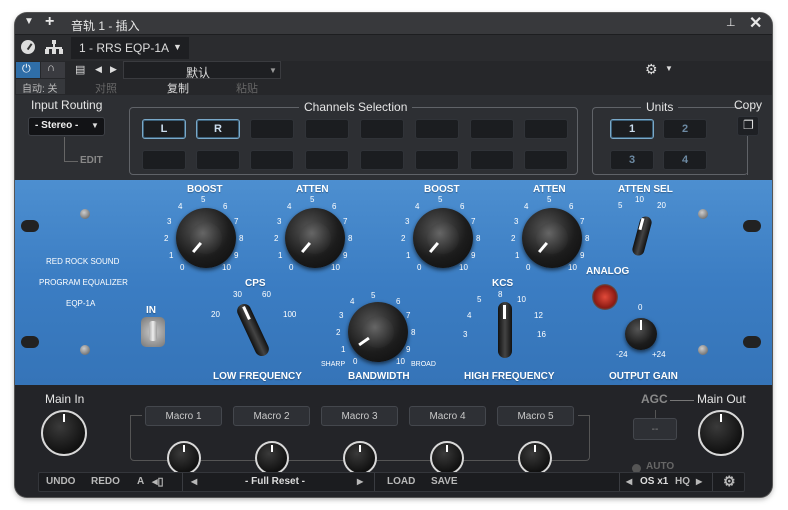 The width and height of the screenshot is (788, 510). Describe the element at coordinates (632, 160) in the screenshot. I see `unit-button-3: 3` at that location.